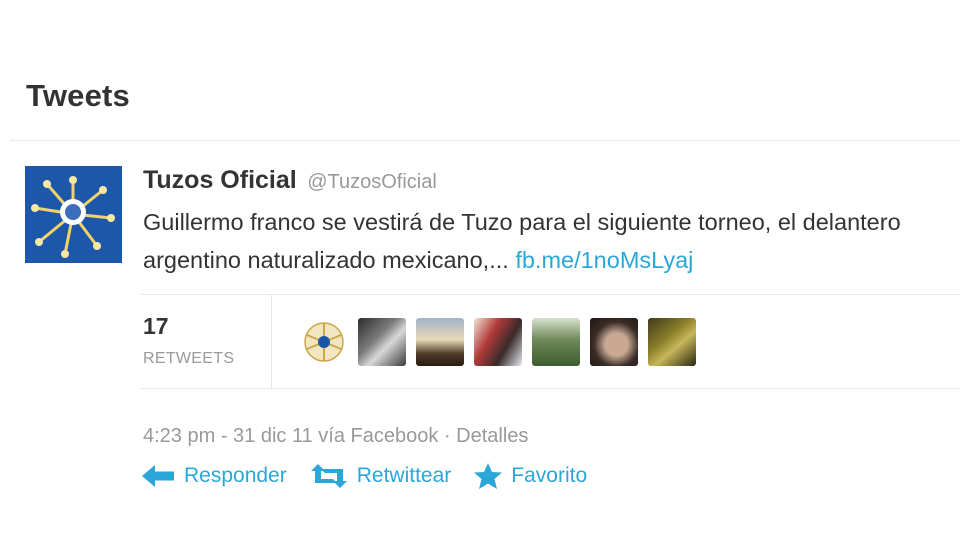 Image resolution: width=960 pixels, height=540 pixels. I want to click on tweet-actions: Responder Retwittear Favorito, so click(374, 476).